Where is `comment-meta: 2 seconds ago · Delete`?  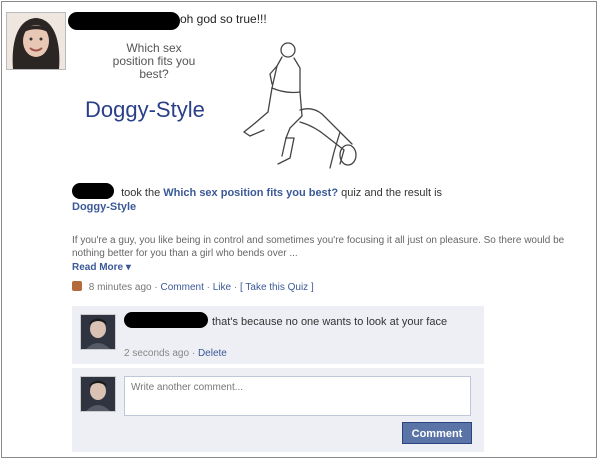 comment-meta: 2 seconds ago · Delete is located at coordinates (175, 353).